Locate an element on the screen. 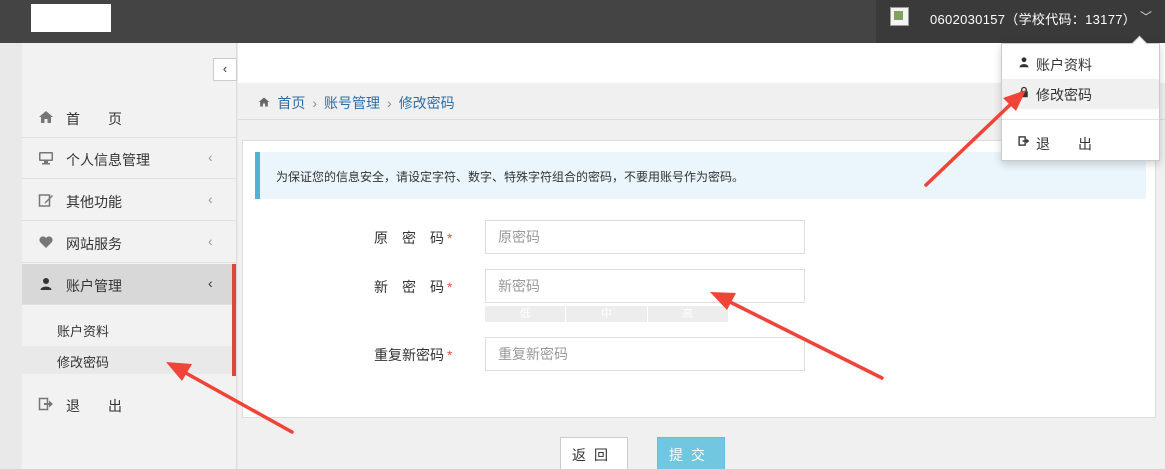 The image size is (1165, 469). new-password-label: 新 密 码 * is located at coordinates (413, 287).